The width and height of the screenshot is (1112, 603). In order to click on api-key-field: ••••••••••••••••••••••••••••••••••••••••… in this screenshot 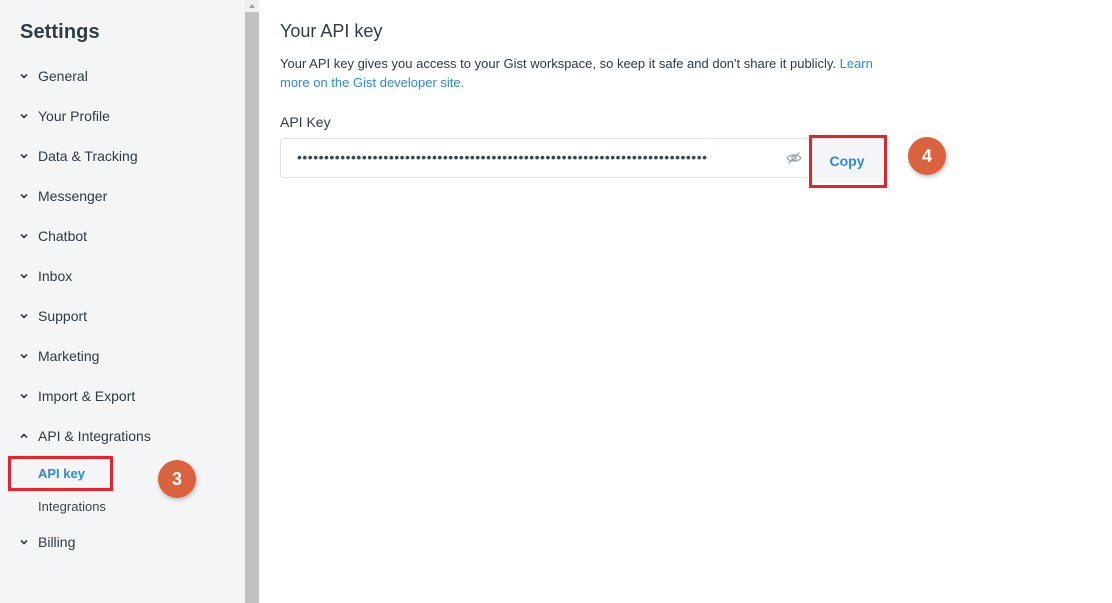, I will do `click(583, 158)`.